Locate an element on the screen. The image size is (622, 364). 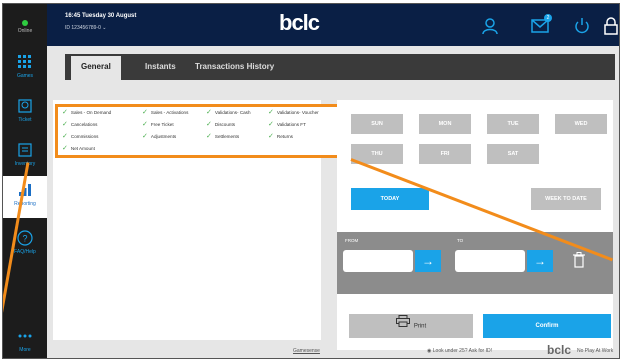
filter-label: Returns is located at coordinates (284, 136).